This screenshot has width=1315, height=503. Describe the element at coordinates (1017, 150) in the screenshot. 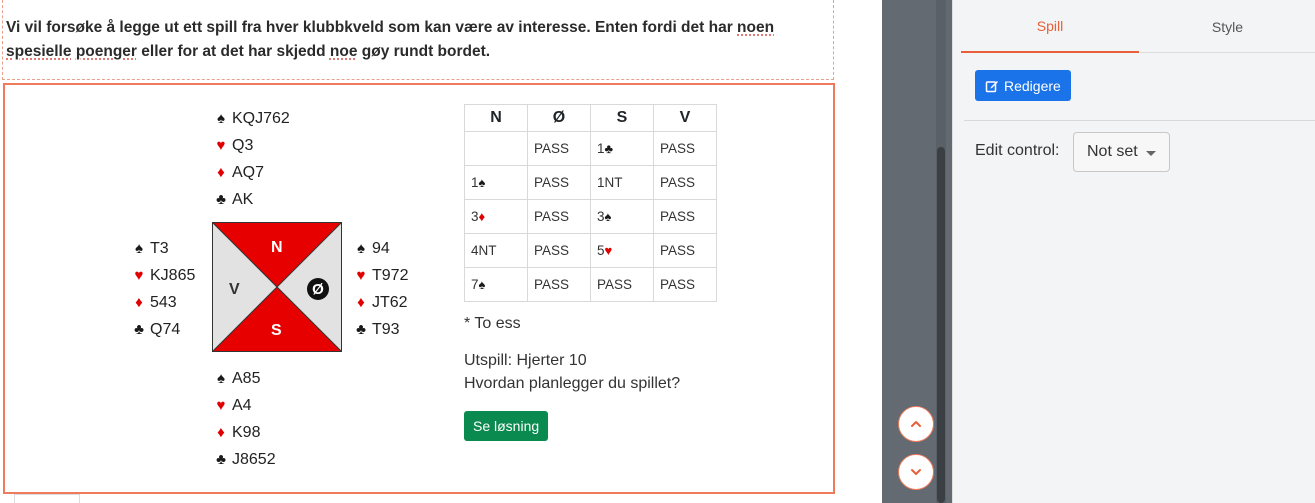

I see `edit-control-label: Edit control:` at that location.